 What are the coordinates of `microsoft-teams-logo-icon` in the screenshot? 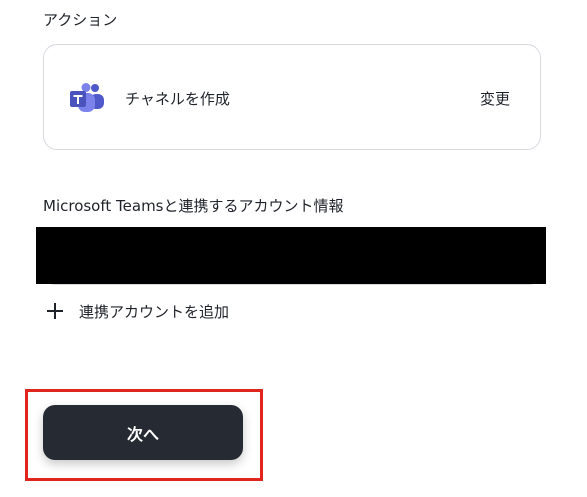 It's located at (87, 98).